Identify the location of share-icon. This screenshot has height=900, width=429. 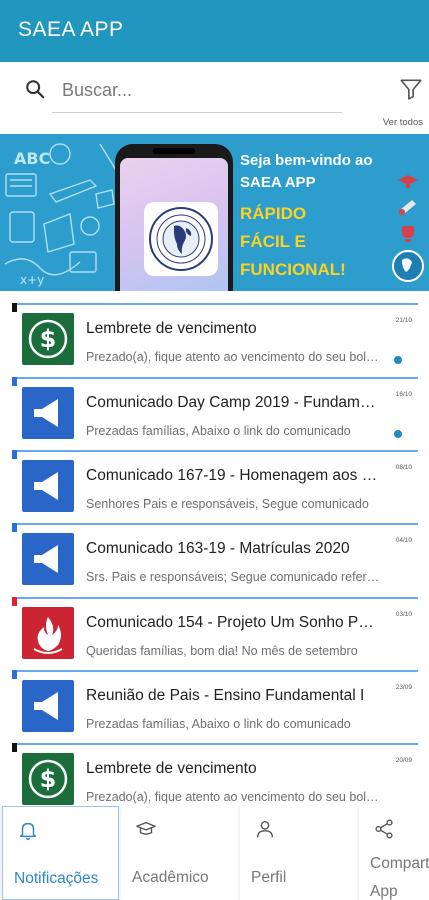
(384, 829).